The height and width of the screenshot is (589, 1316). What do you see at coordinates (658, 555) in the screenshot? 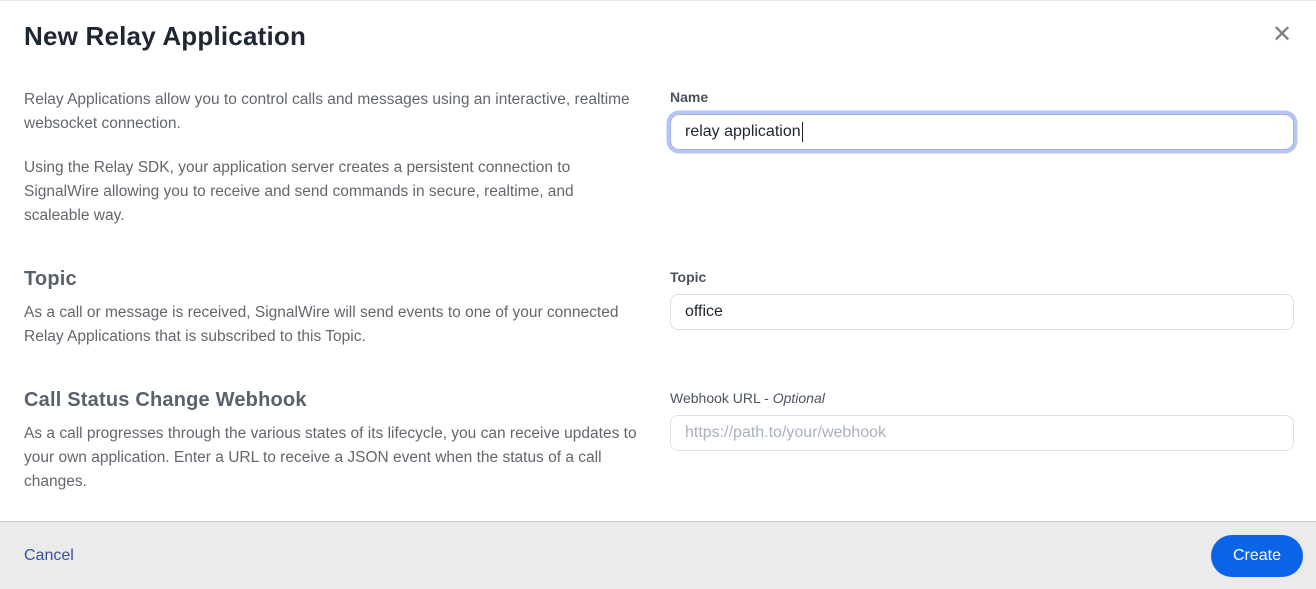
I see `modal-footer: Cancel Create` at bounding box center [658, 555].